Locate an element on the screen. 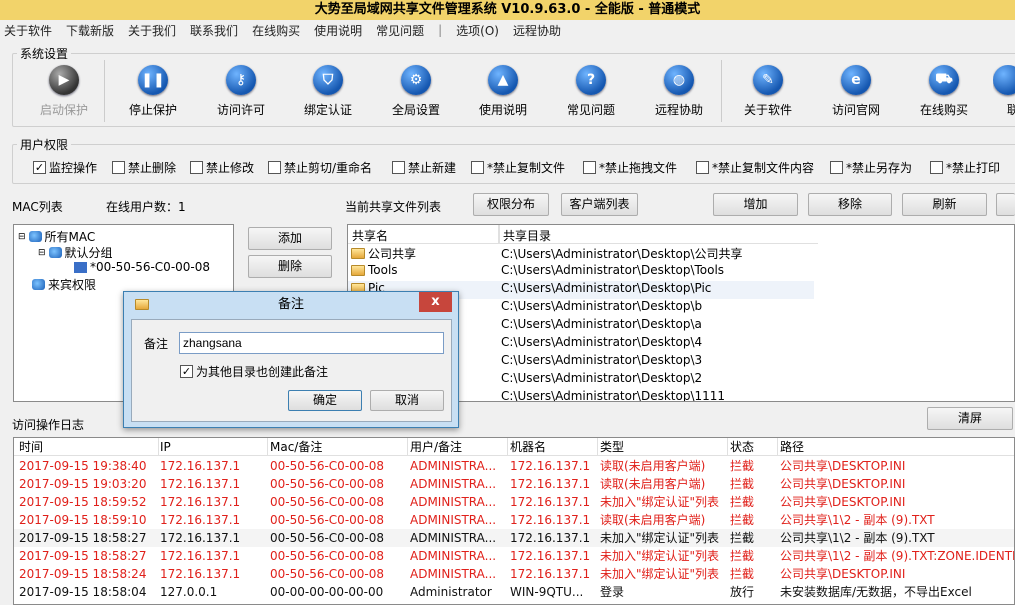 The height and width of the screenshot is (605, 1015). menu-about-software: 关于软件 is located at coordinates (28, 30).